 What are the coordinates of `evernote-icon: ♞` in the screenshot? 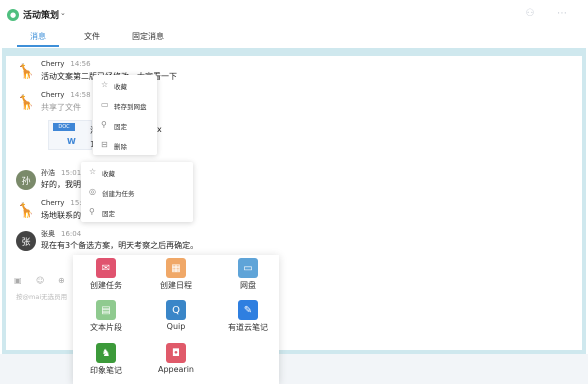 It's located at (106, 353).